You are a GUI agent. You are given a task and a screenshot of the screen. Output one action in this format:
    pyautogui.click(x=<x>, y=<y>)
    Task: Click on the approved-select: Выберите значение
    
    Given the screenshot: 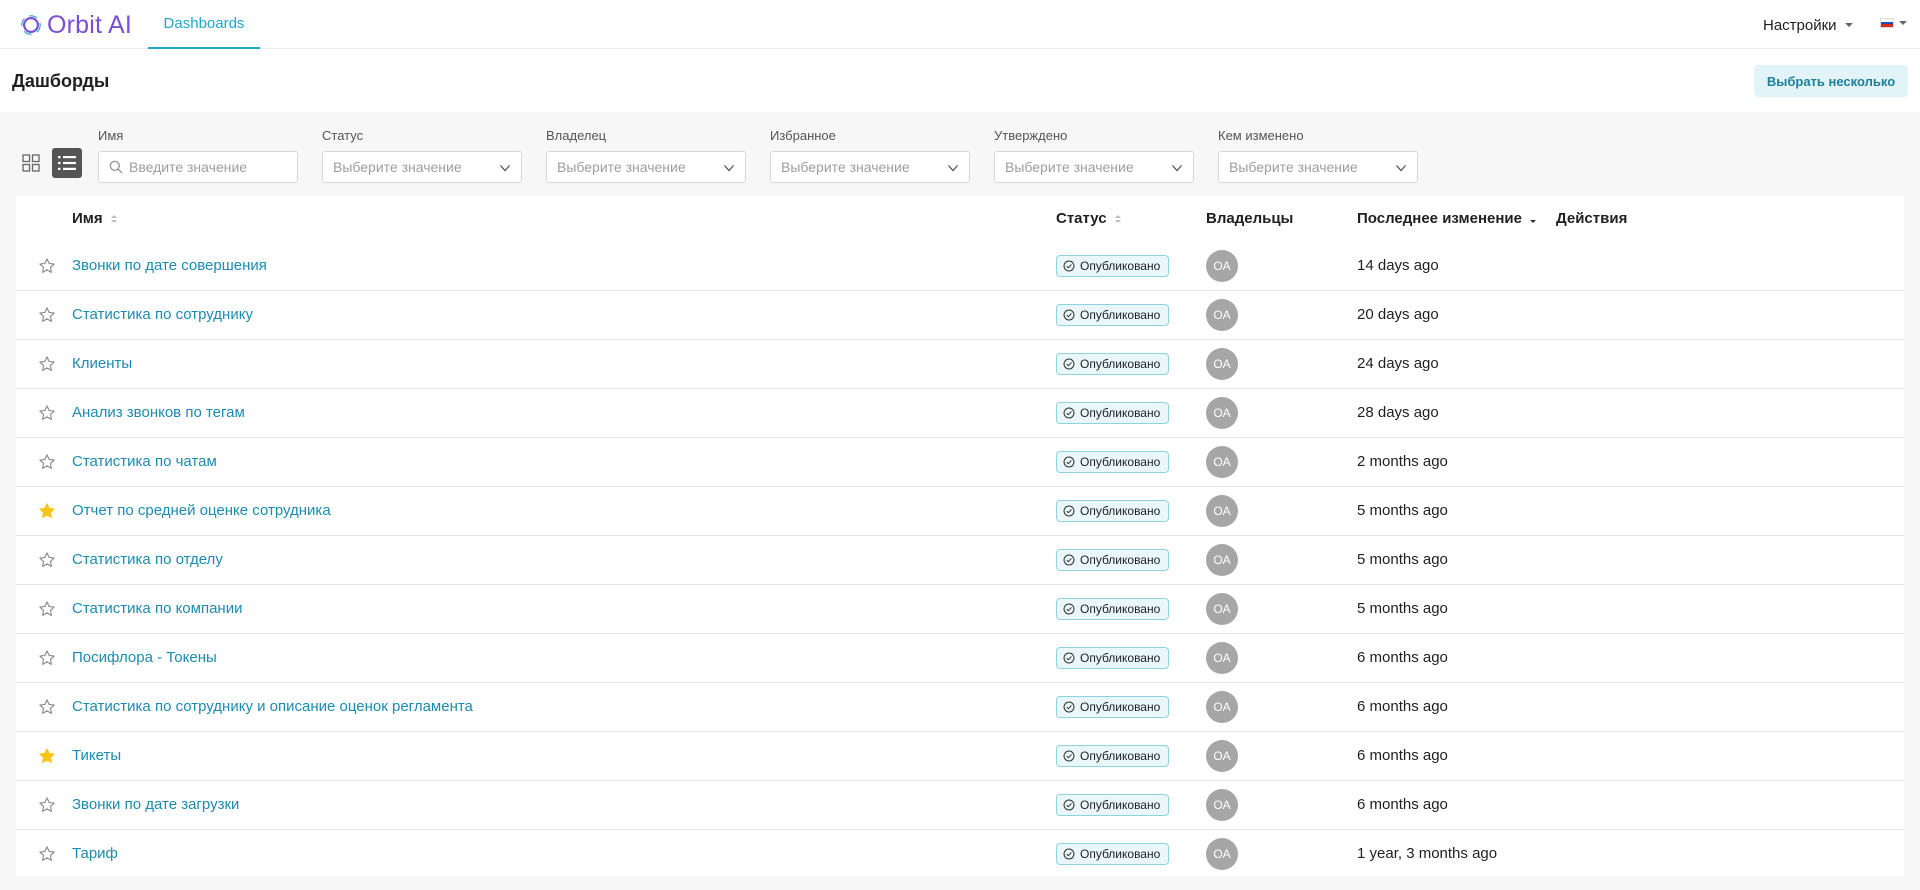 What is the action you would take?
    pyautogui.click(x=1094, y=167)
    